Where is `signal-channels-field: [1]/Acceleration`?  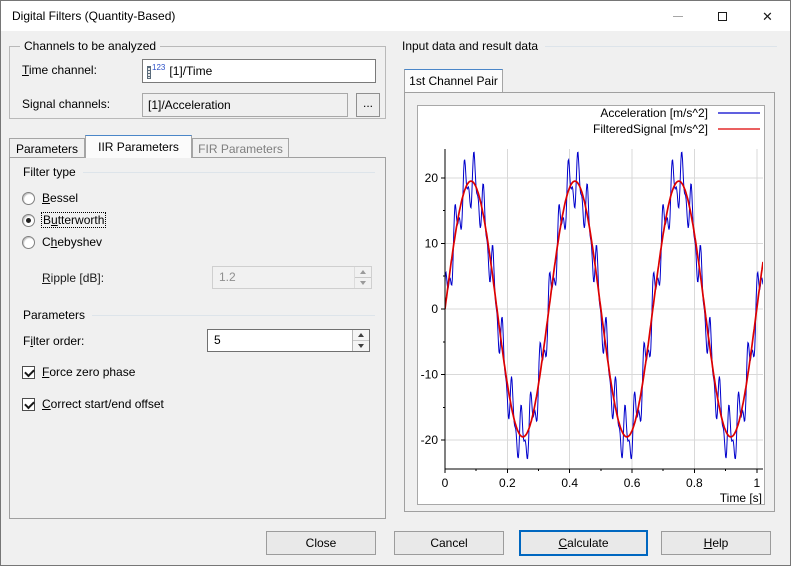
signal-channels-field: [1]/Acceleration is located at coordinates (245, 105).